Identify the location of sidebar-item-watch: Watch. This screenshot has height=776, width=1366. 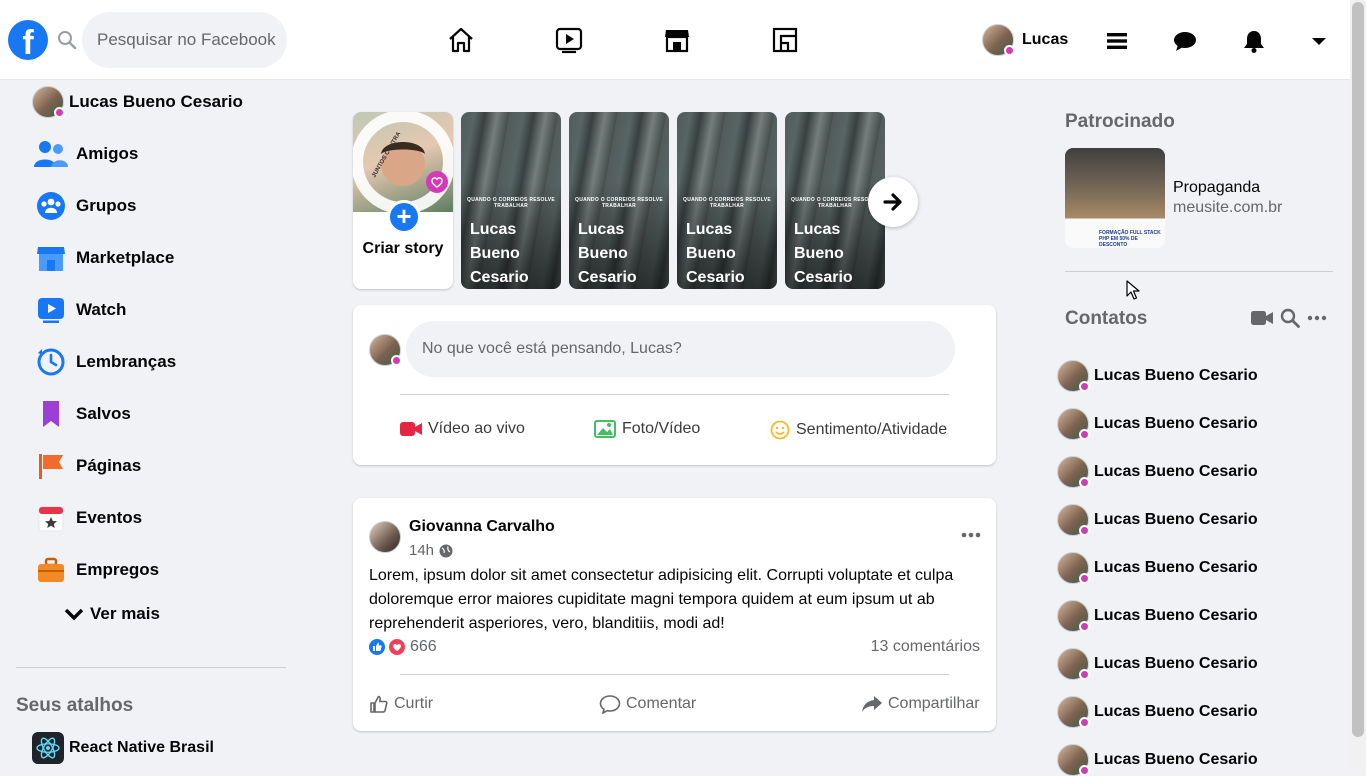
(151, 310).